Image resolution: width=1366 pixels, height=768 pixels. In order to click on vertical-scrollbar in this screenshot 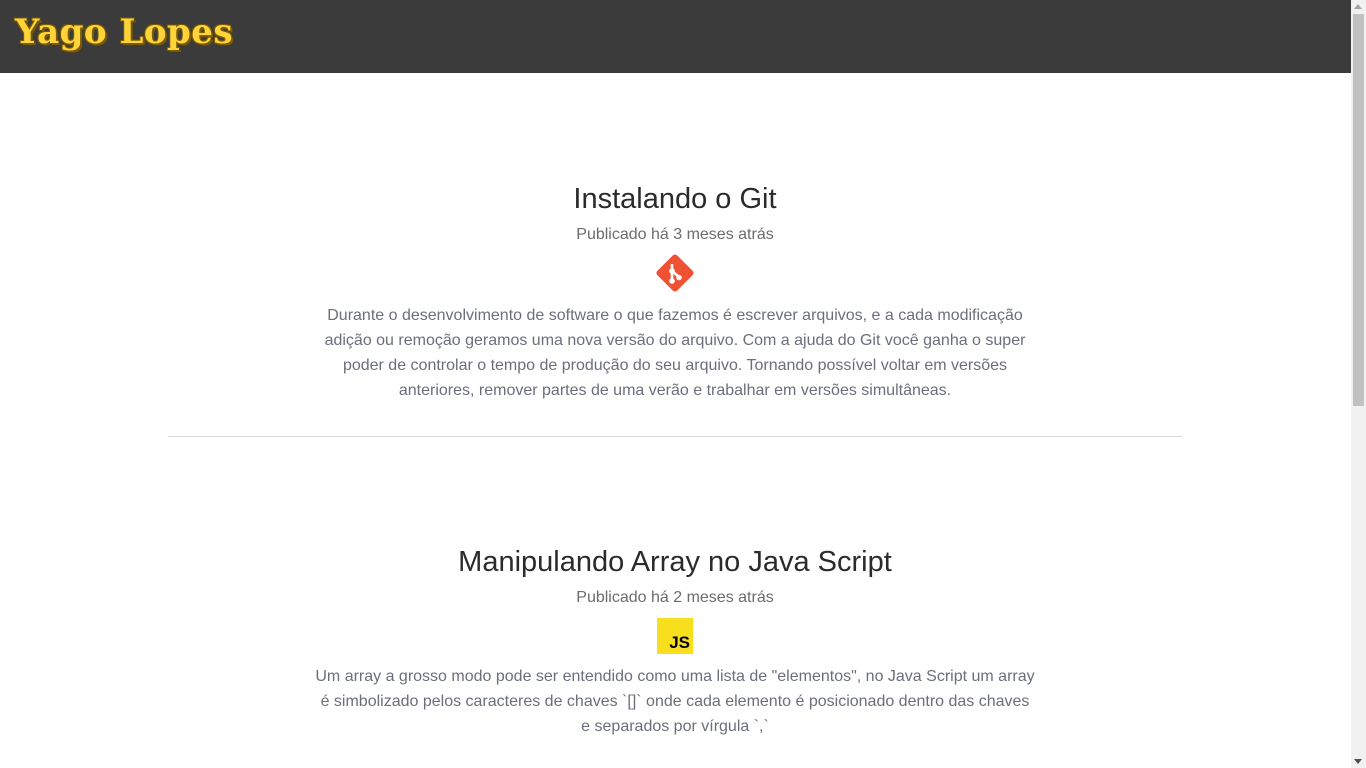, I will do `click(1358, 384)`.